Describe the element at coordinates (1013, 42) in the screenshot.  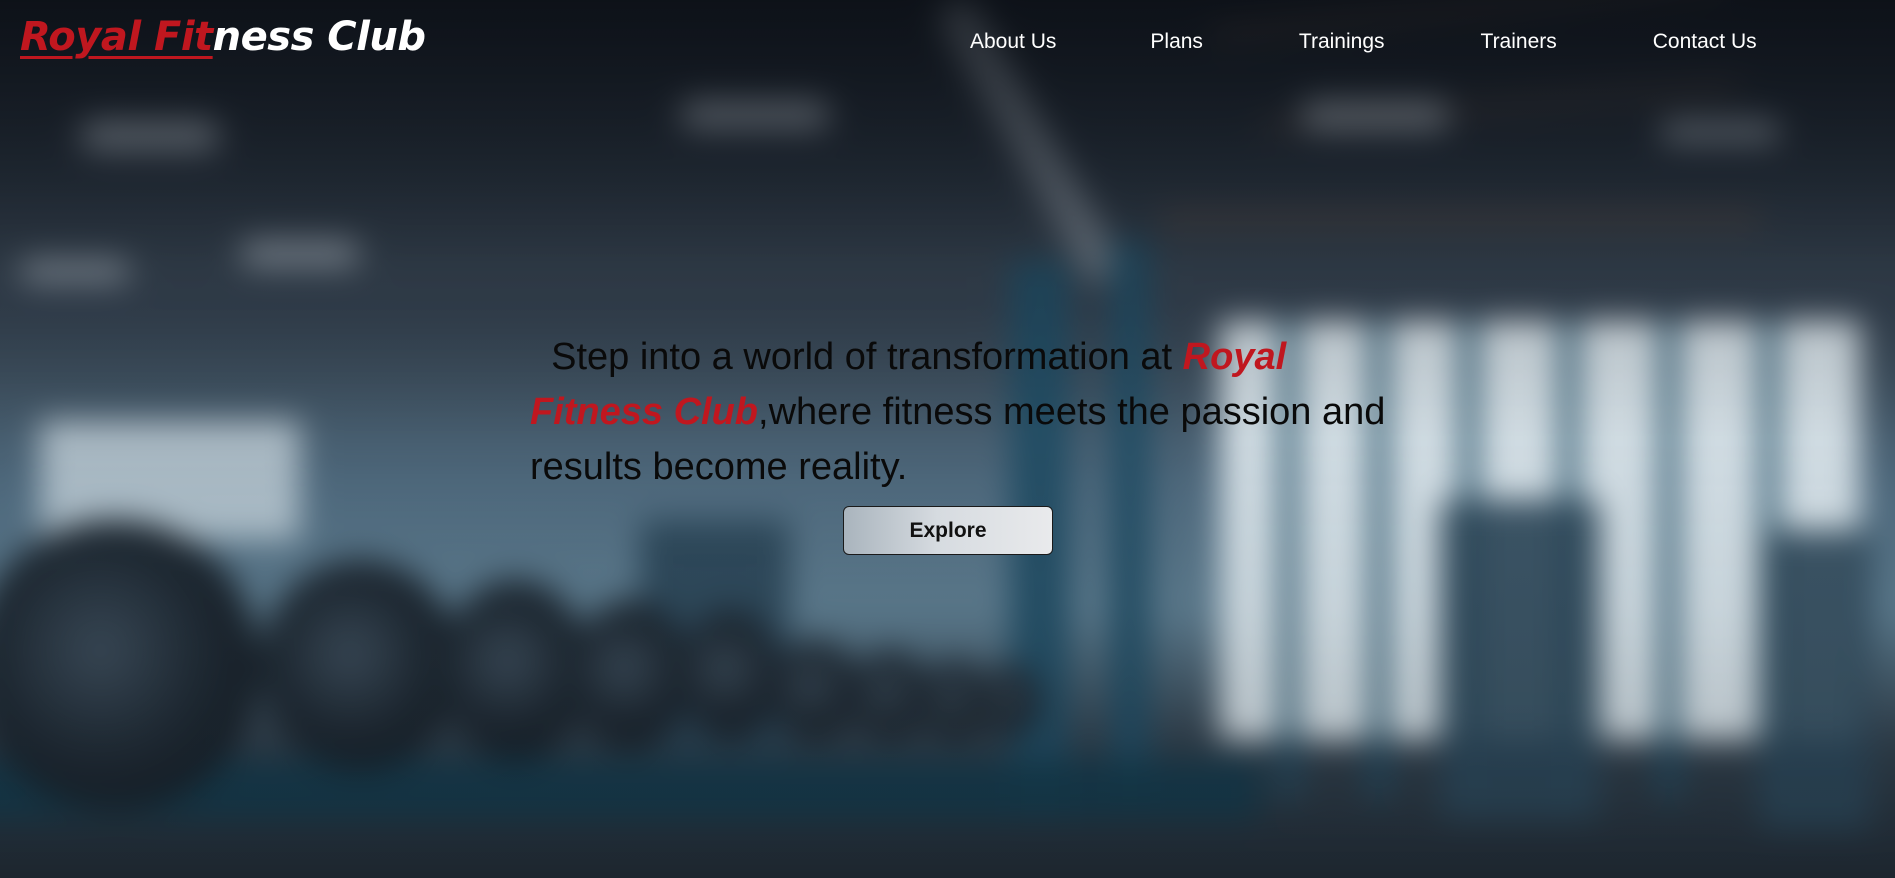
I see `nav-link-about-us: About Us` at that location.